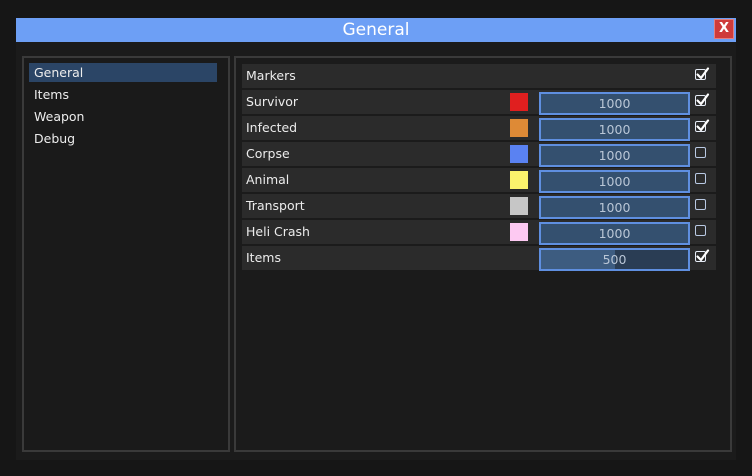  I want to click on marker-row-corpse: Corpse 1000, so click(479, 154).